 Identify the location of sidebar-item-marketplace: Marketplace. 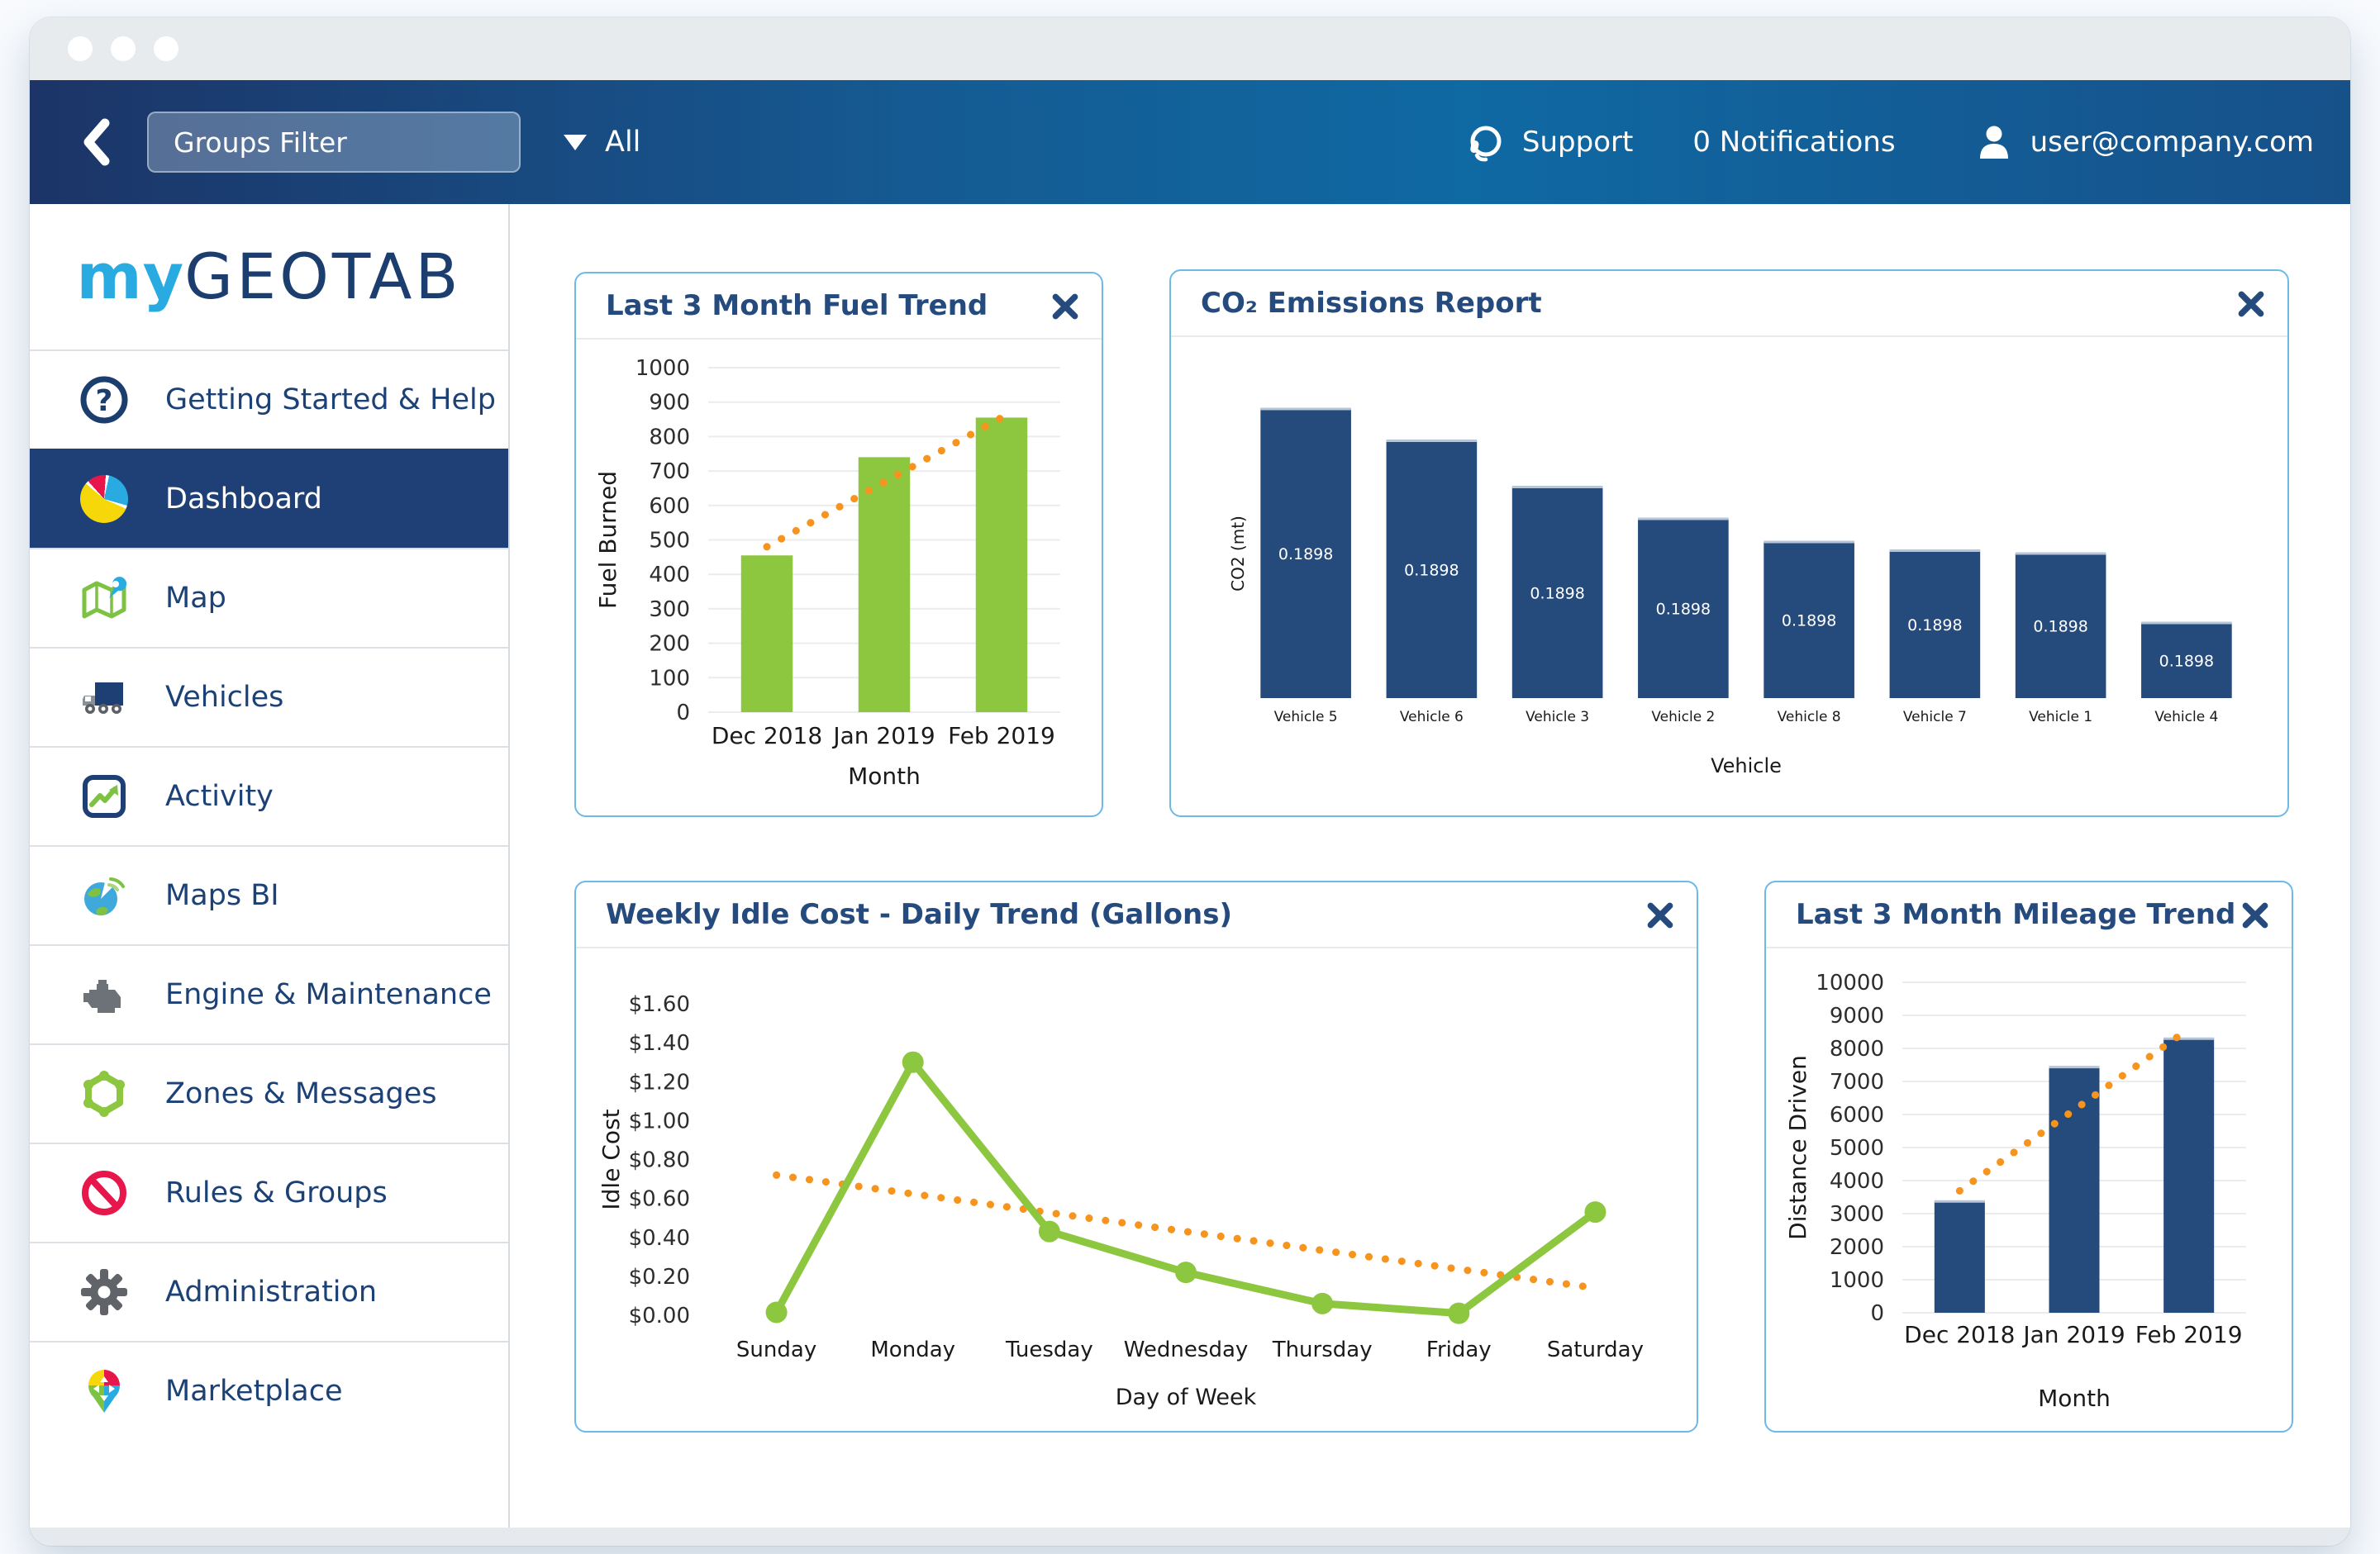
(269, 1390).